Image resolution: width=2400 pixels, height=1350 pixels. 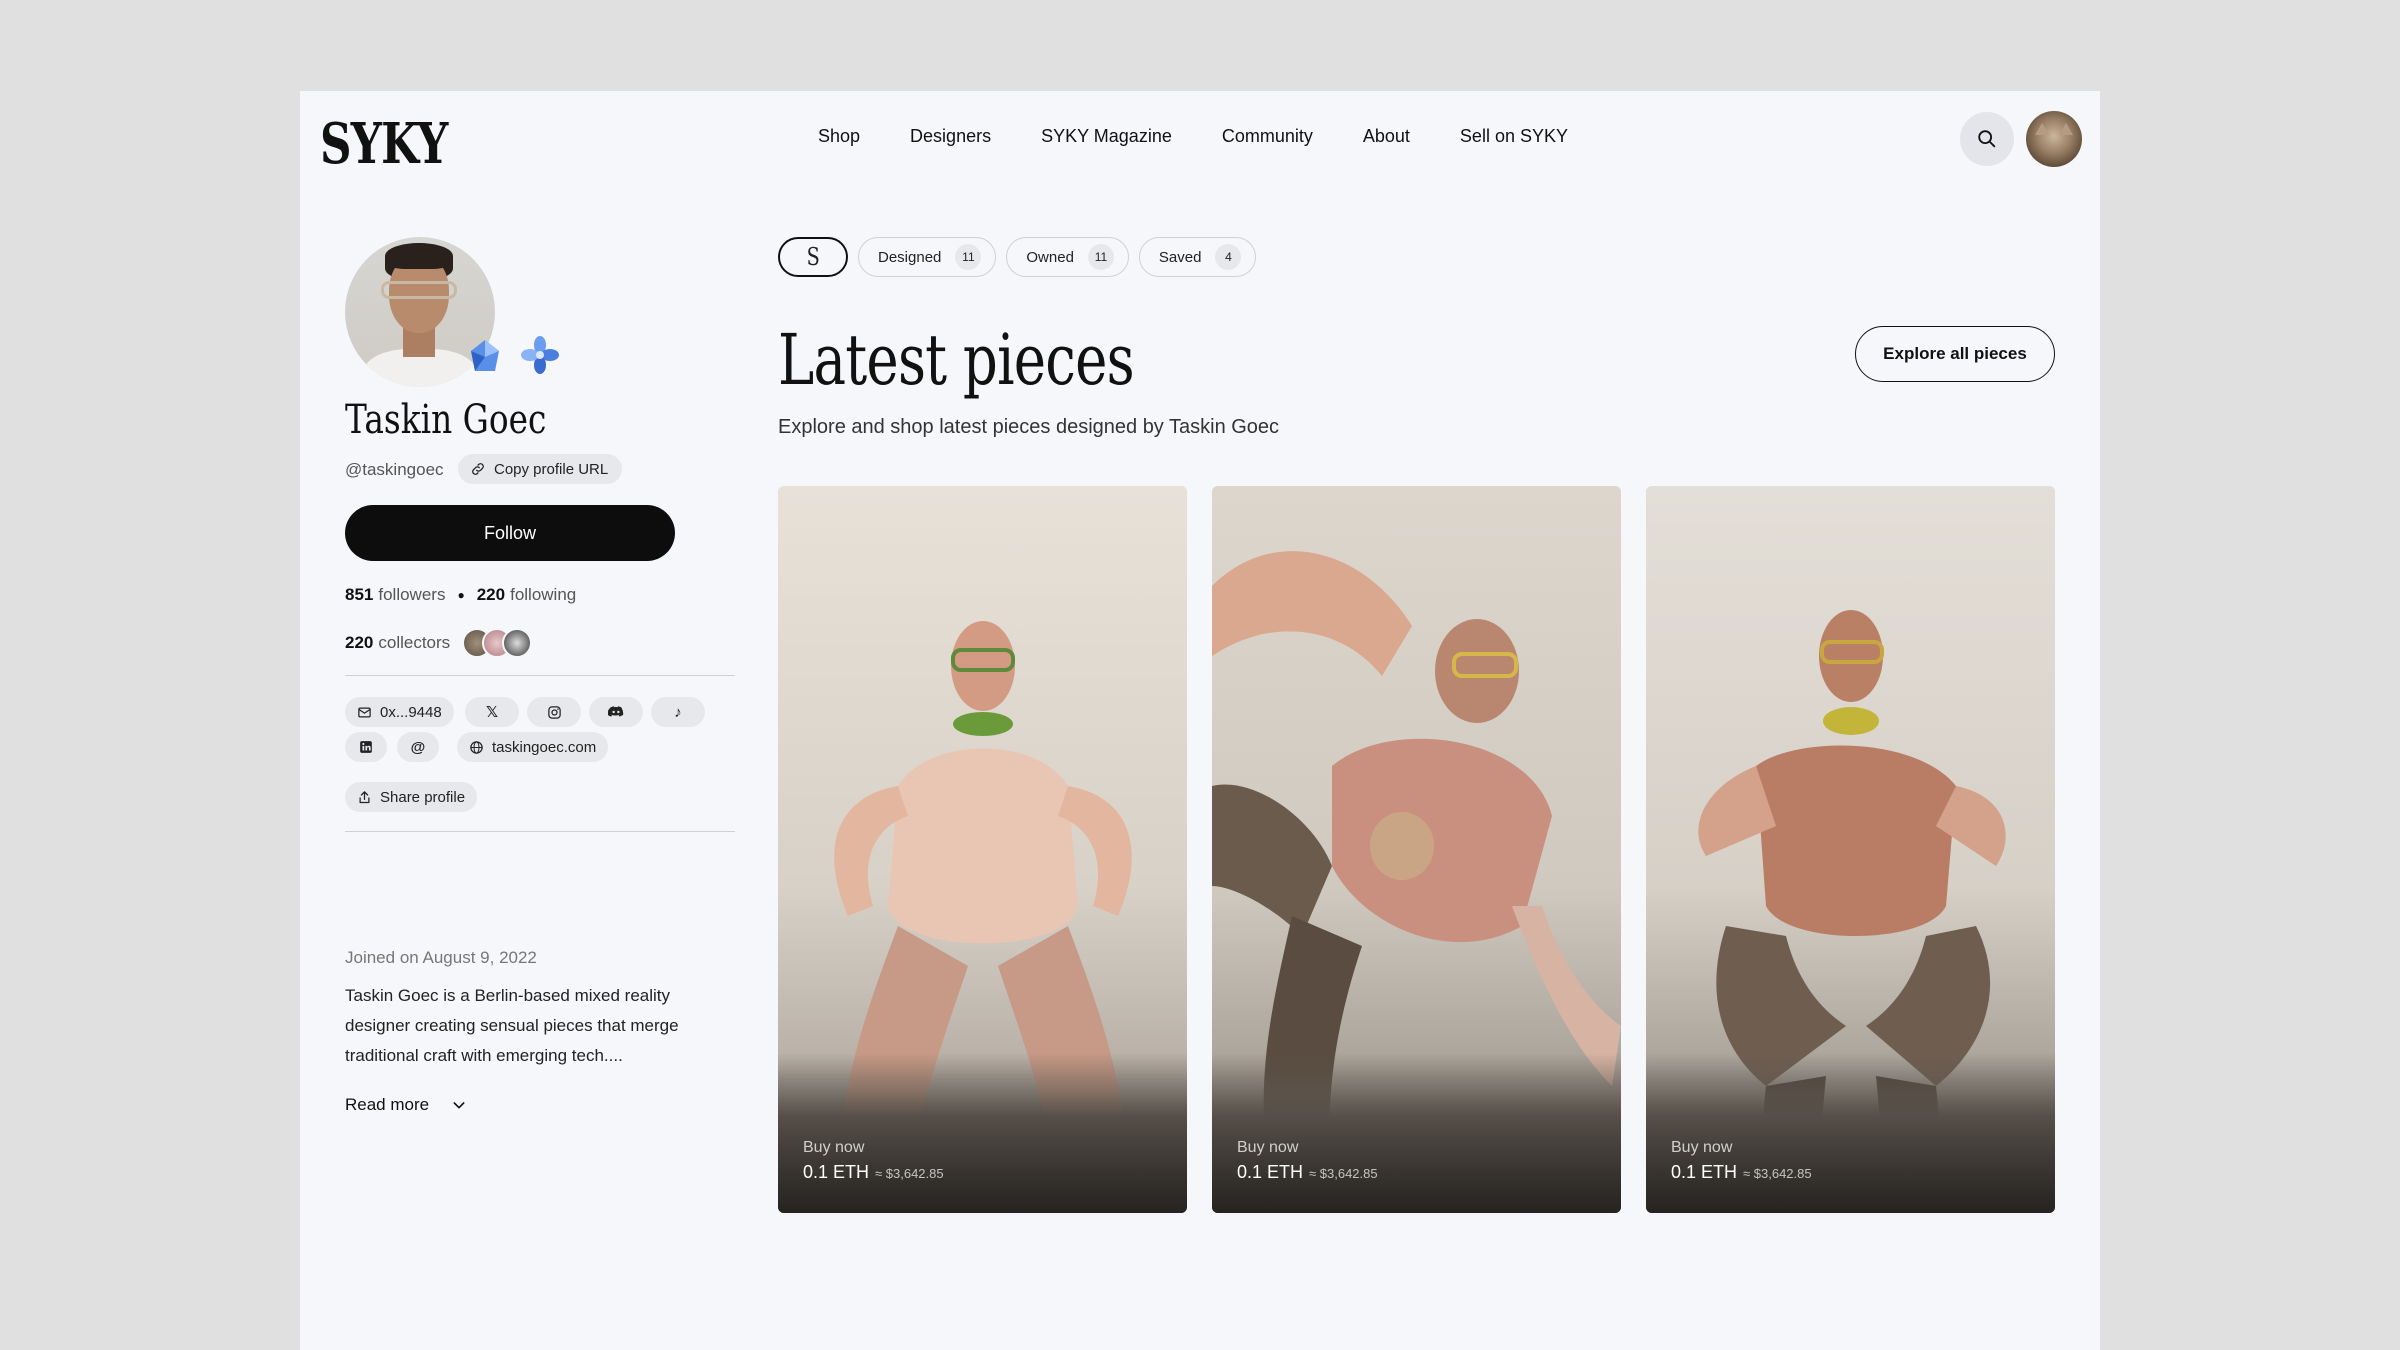 What do you see at coordinates (419, 256) in the screenshot?
I see `photo-hair-top` at bounding box center [419, 256].